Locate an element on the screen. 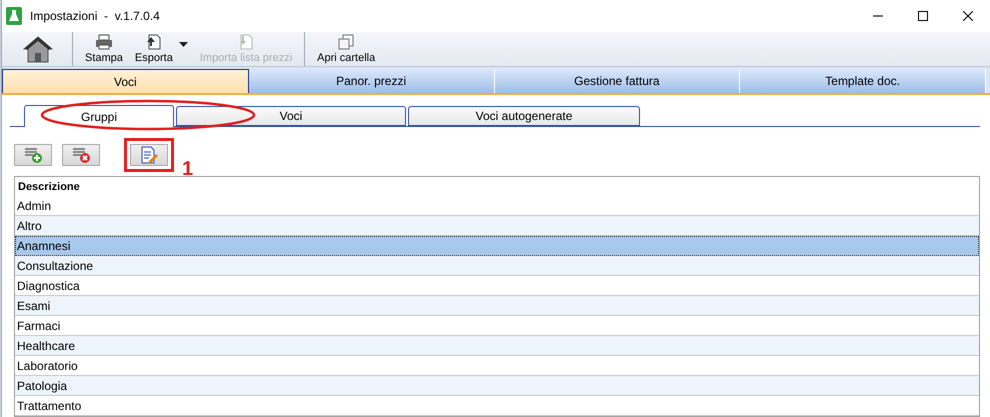  table-row: Altro is located at coordinates (497, 226).